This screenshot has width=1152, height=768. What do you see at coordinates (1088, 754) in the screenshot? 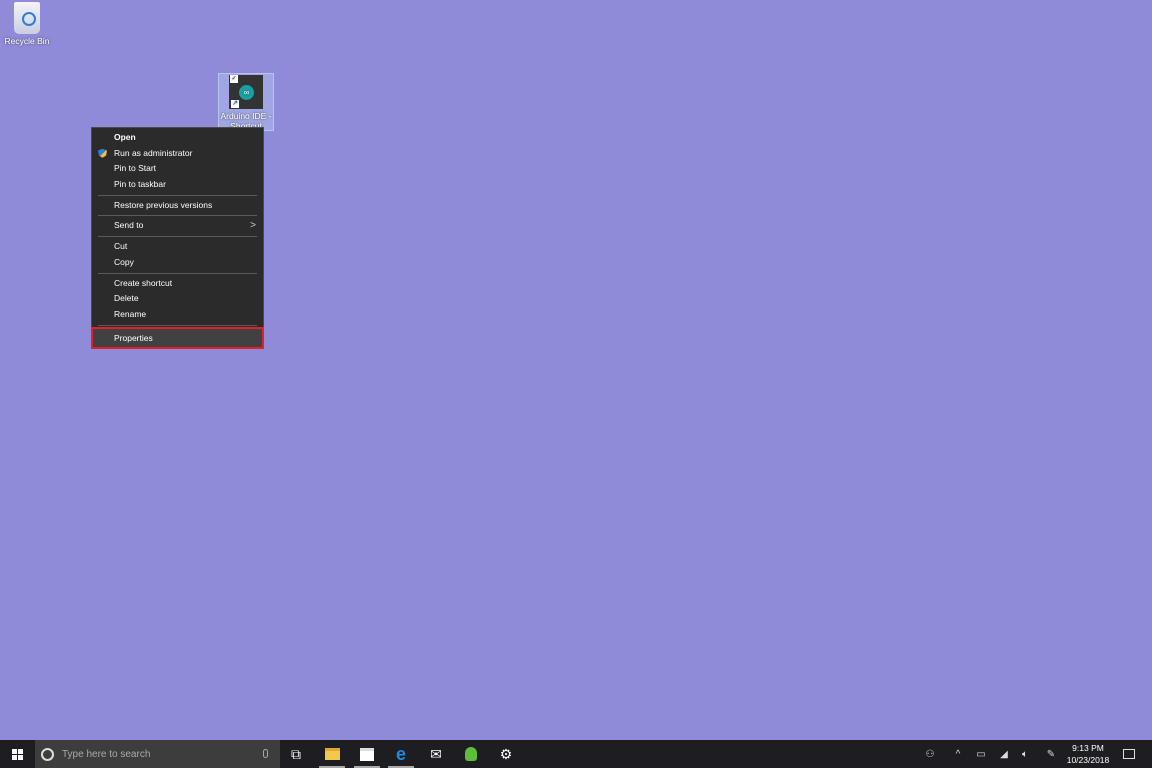
I see `clock: 9:13 PM 10/23/2018` at bounding box center [1088, 754].